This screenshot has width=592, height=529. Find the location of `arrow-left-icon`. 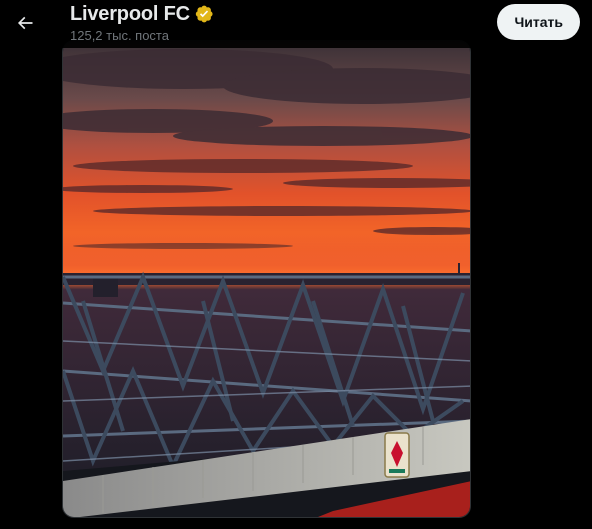

arrow-left-icon is located at coordinates (25, 23).